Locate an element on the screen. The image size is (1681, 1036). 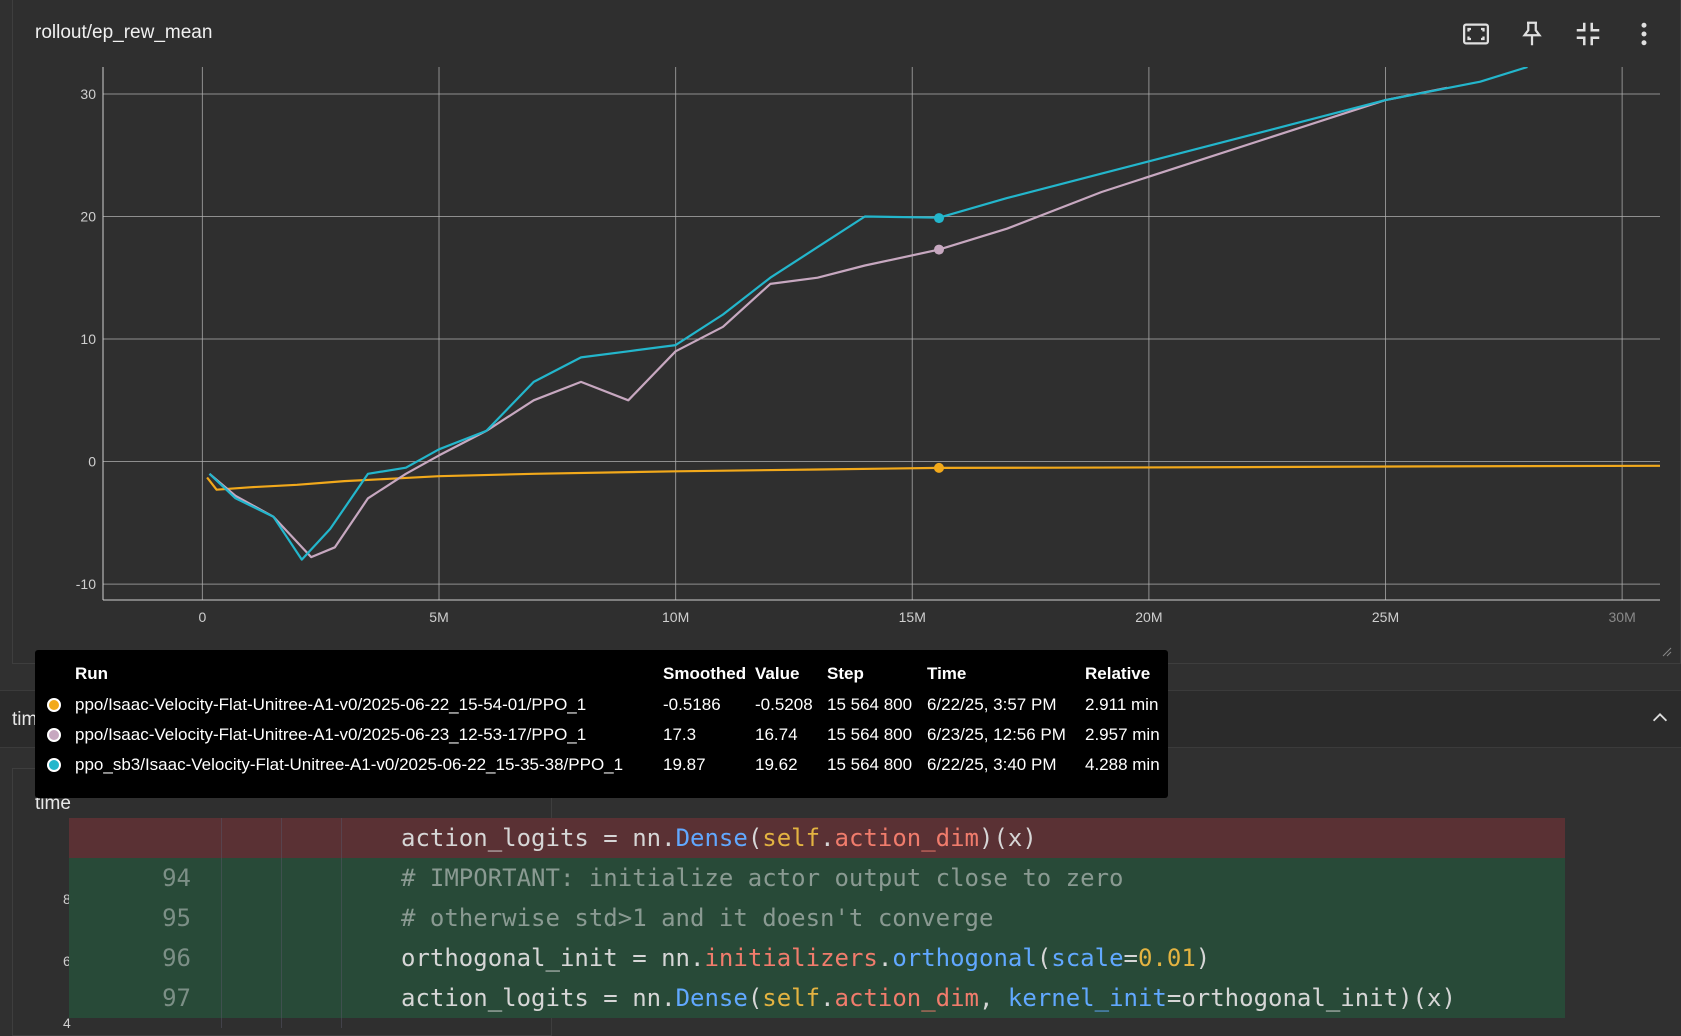
x-tick-label: 25M is located at coordinates (1385, 617).